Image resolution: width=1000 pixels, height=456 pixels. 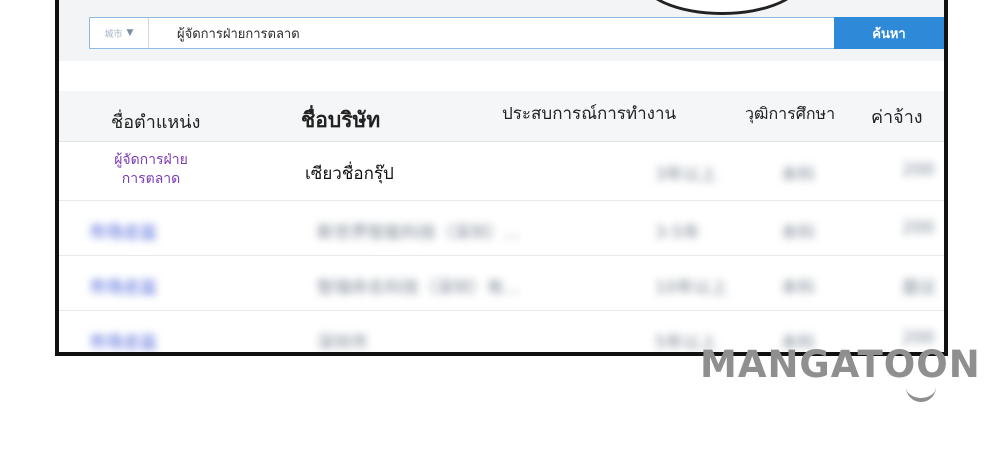 What do you see at coordinates (919, 288) in the screenshot?
I see `salary-value: 面议` at bounding box center [919, 288].